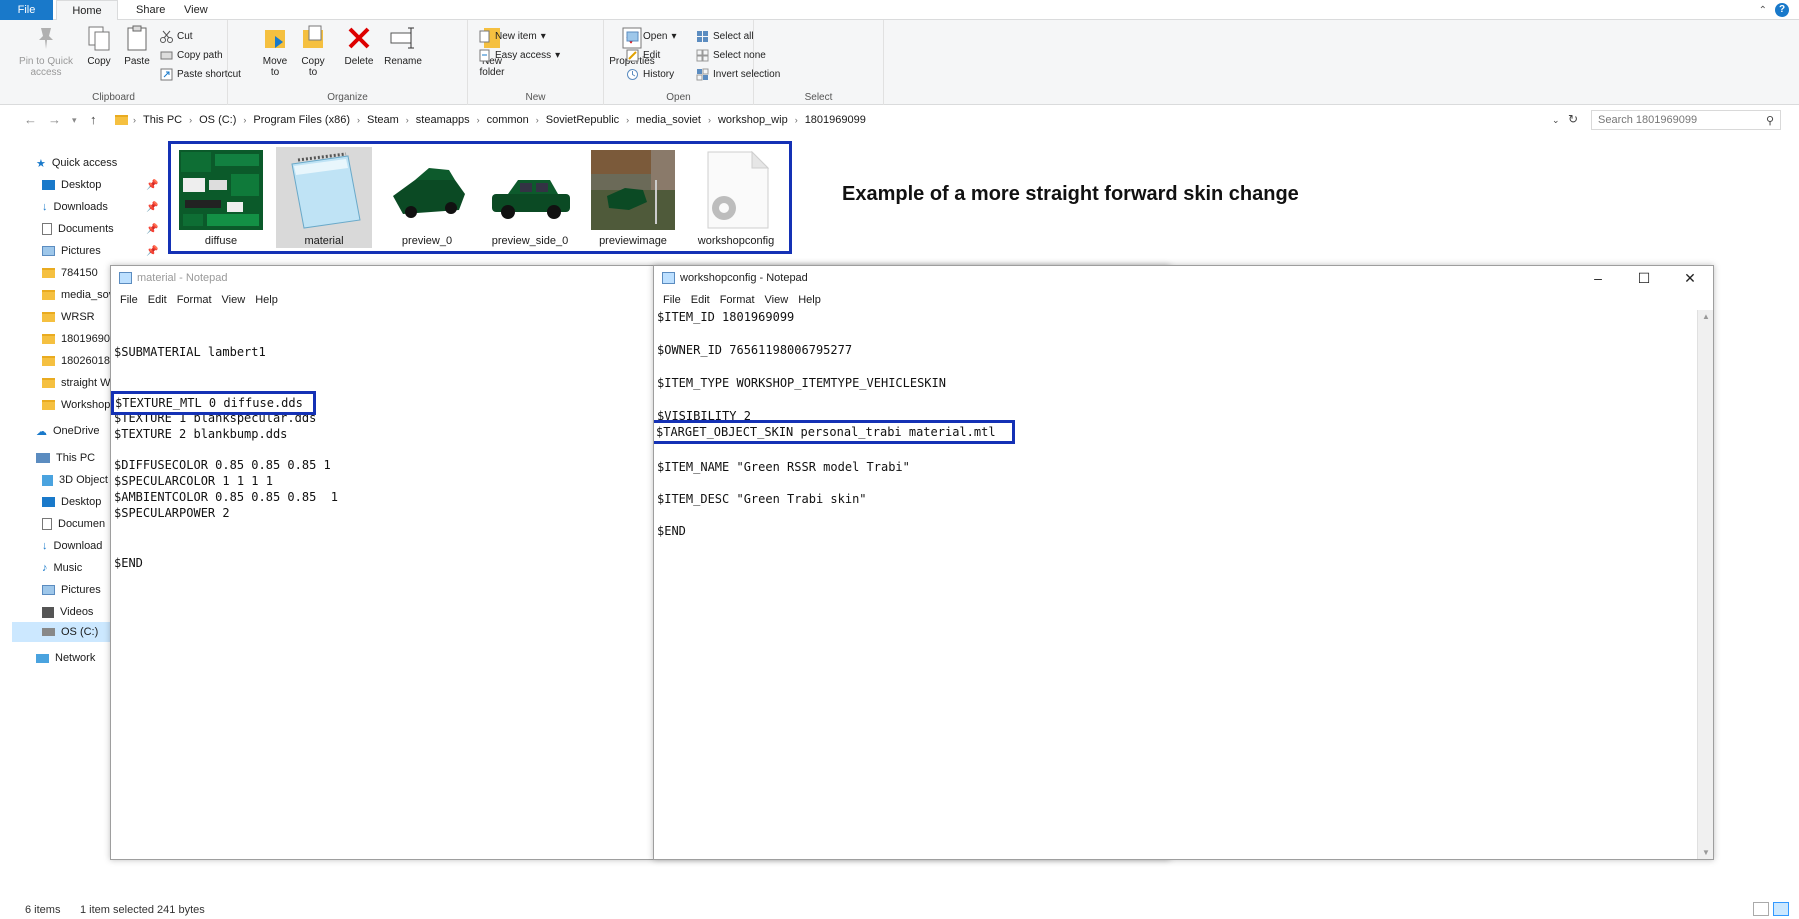  What do you see at coordinates (443, 120) in the screenshot?
I see `breadcrumb-item: steamapps` at bounding box center [443, 120].